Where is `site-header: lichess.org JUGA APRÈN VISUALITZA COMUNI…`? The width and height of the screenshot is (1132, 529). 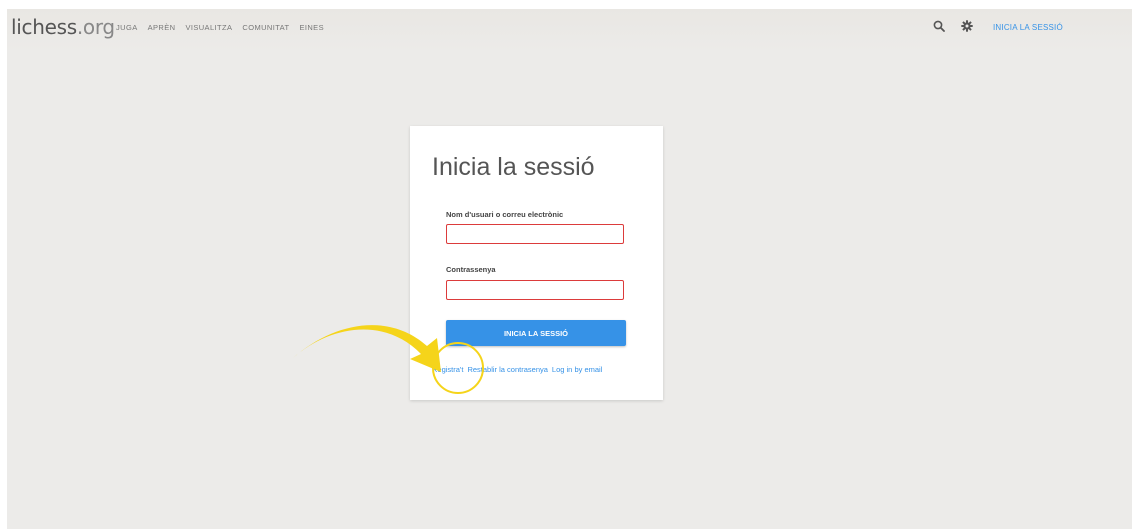
site-header: lichess.org JUGA APRÈN VISUALITZA COMUNI… is located at coordinates (569, 30).